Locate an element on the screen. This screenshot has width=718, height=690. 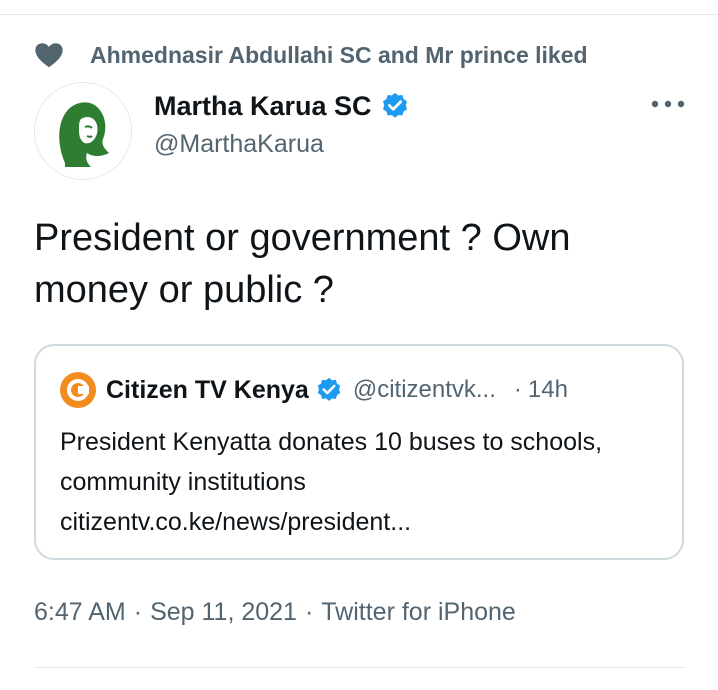
quoted-tweet-header: Citizen TV Kenya @citizentvk... · 14h is located at coordinates (314, 390).